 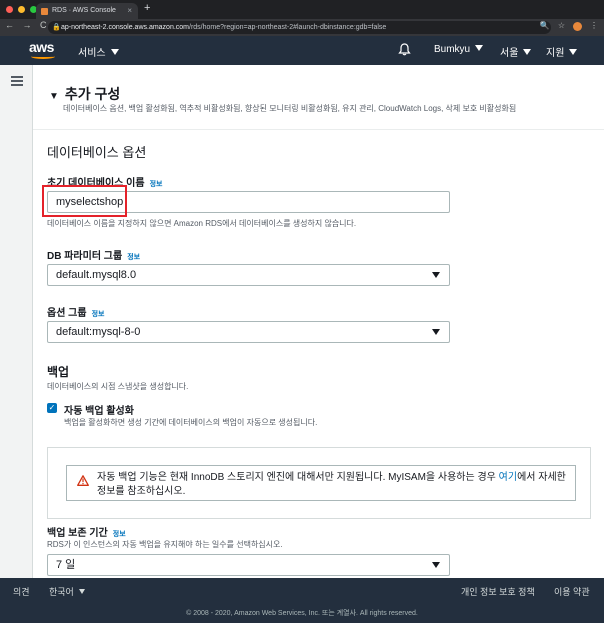 I want to click on services-menu: 서비스, so click(x=98, y=51).